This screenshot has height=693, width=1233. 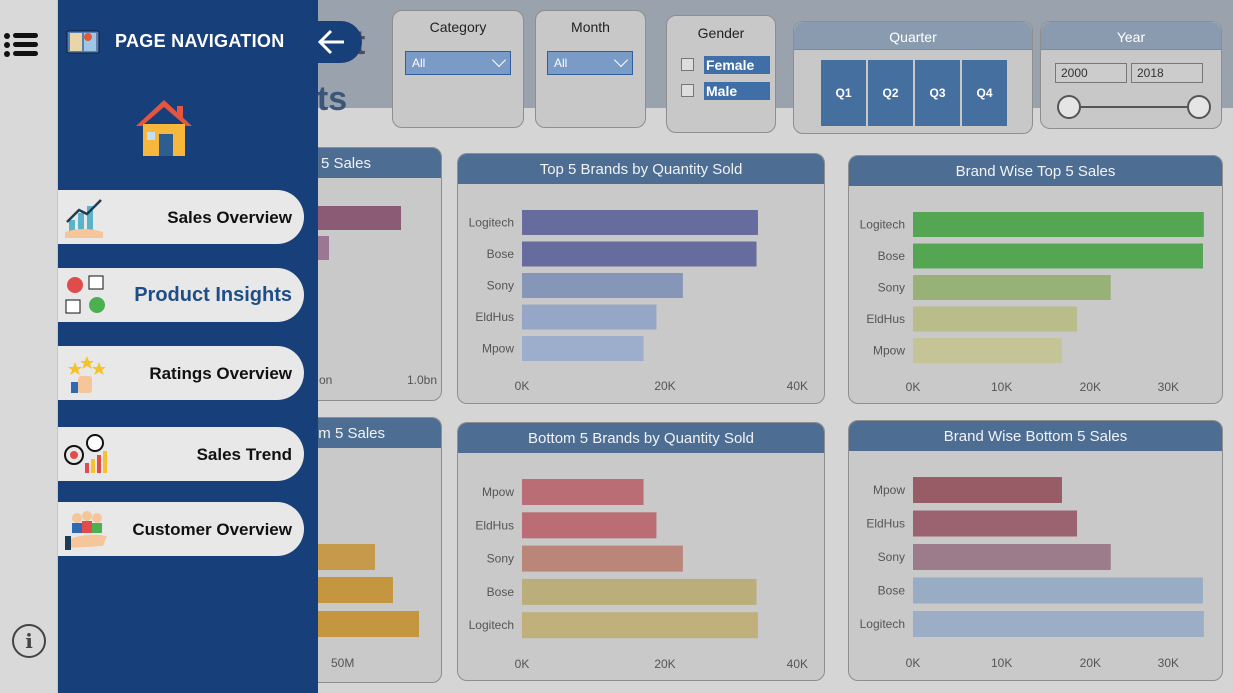 What do you see at coordinates (200, 41) in the screenshot?
I see `navigation-title: PAGE NAVIGATION` at bounding box center [200, 41].